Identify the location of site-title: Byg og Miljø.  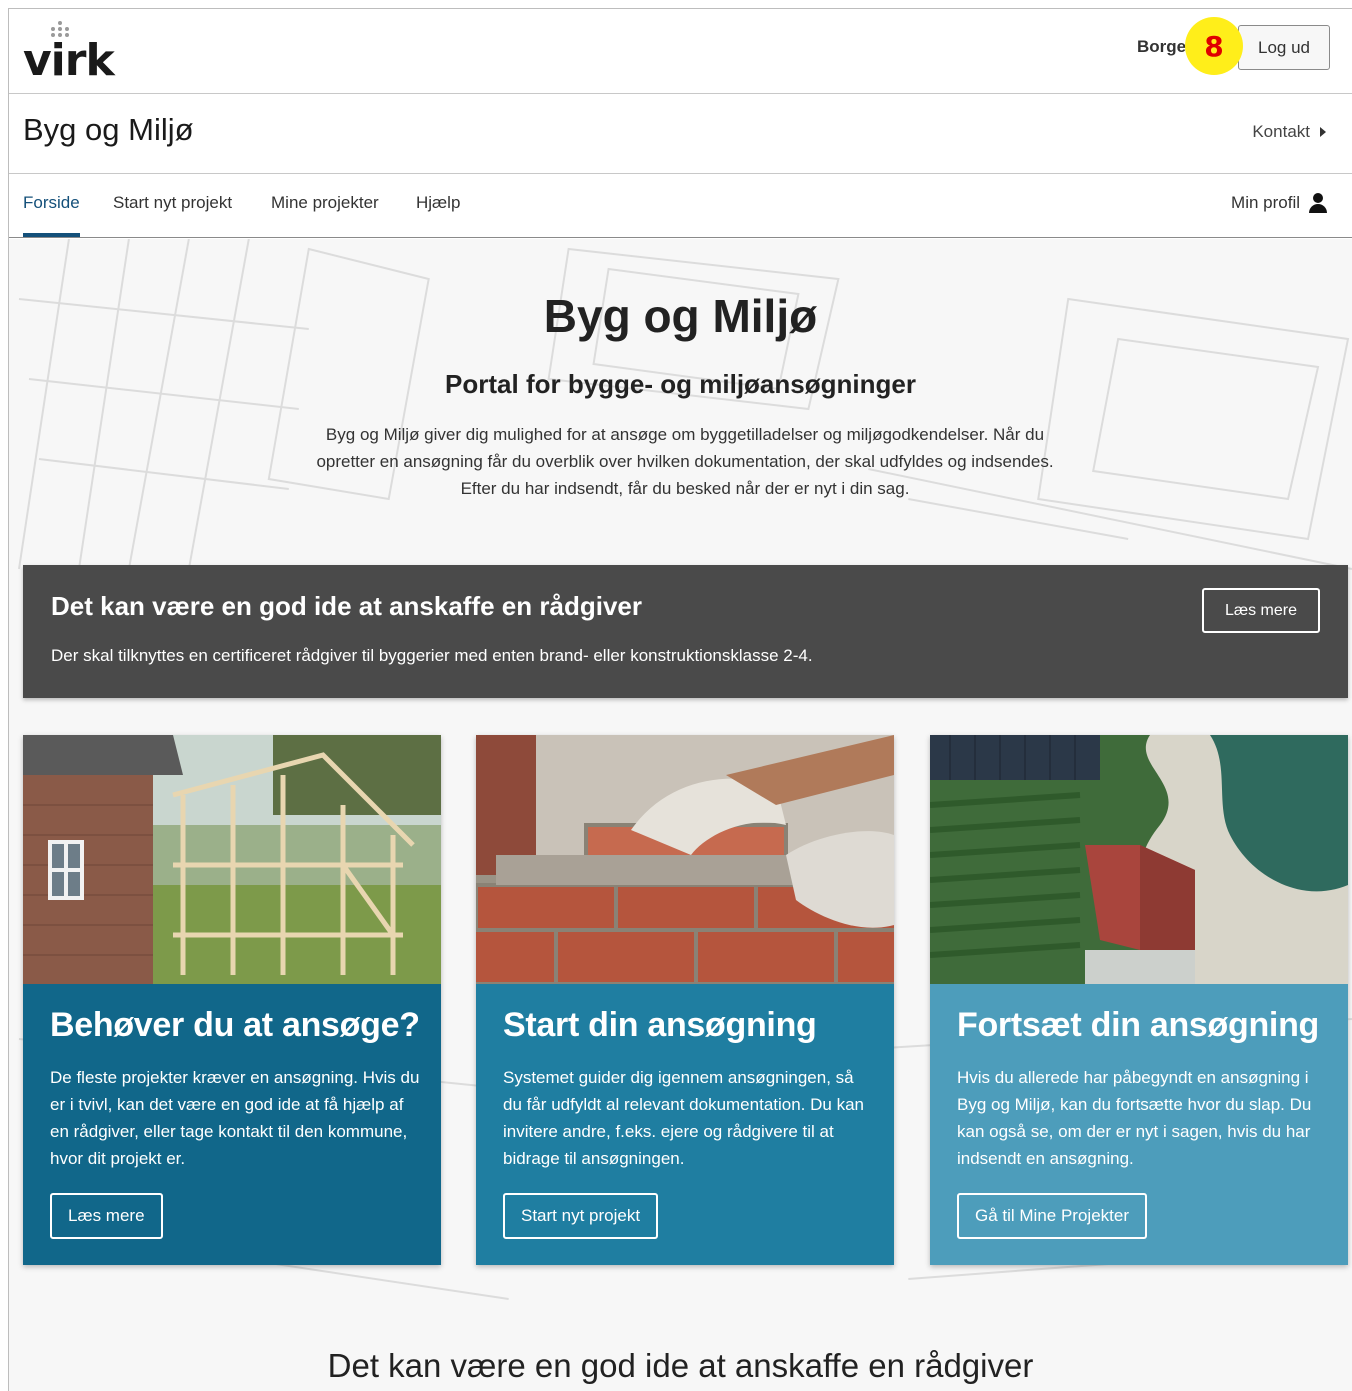
(108, 130).